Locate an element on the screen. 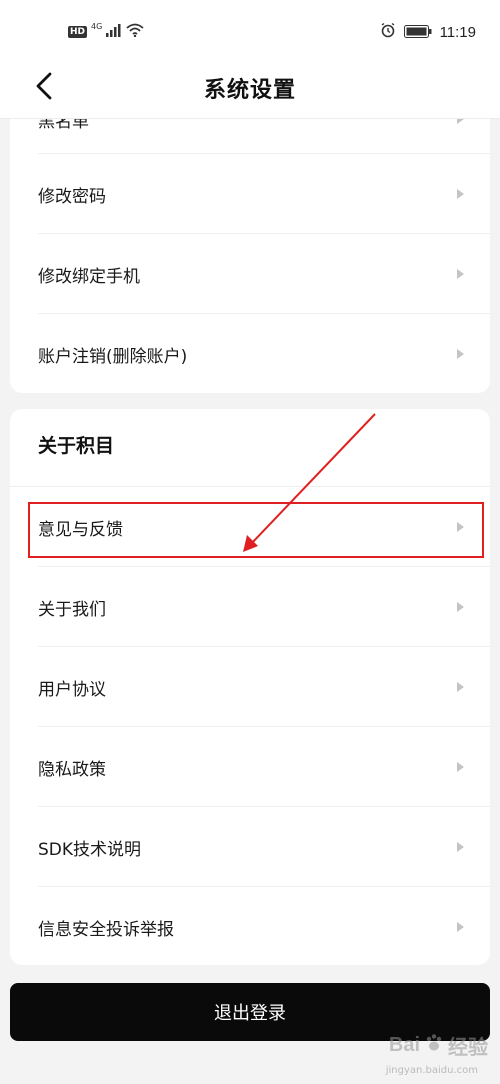  nav-header: 系统设置 is located at coordinates (250, 90).